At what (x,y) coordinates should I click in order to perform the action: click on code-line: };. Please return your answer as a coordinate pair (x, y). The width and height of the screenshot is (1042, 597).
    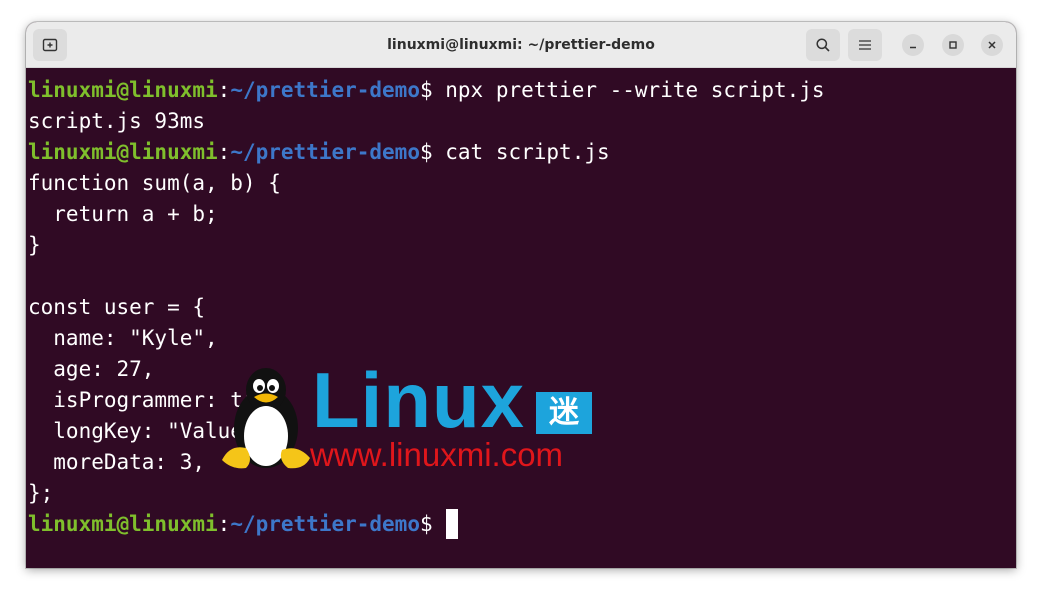
    Looking at the image, I should click on (41, 493).